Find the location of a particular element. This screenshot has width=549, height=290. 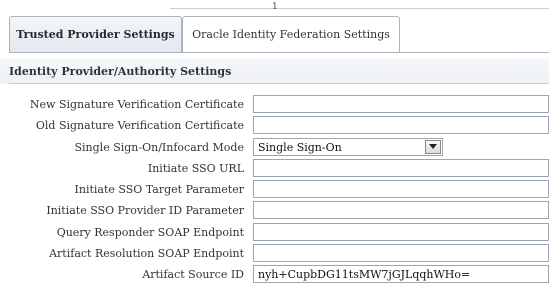

artifact-resolution-endpoint-input is located at coordinates (401, 253).